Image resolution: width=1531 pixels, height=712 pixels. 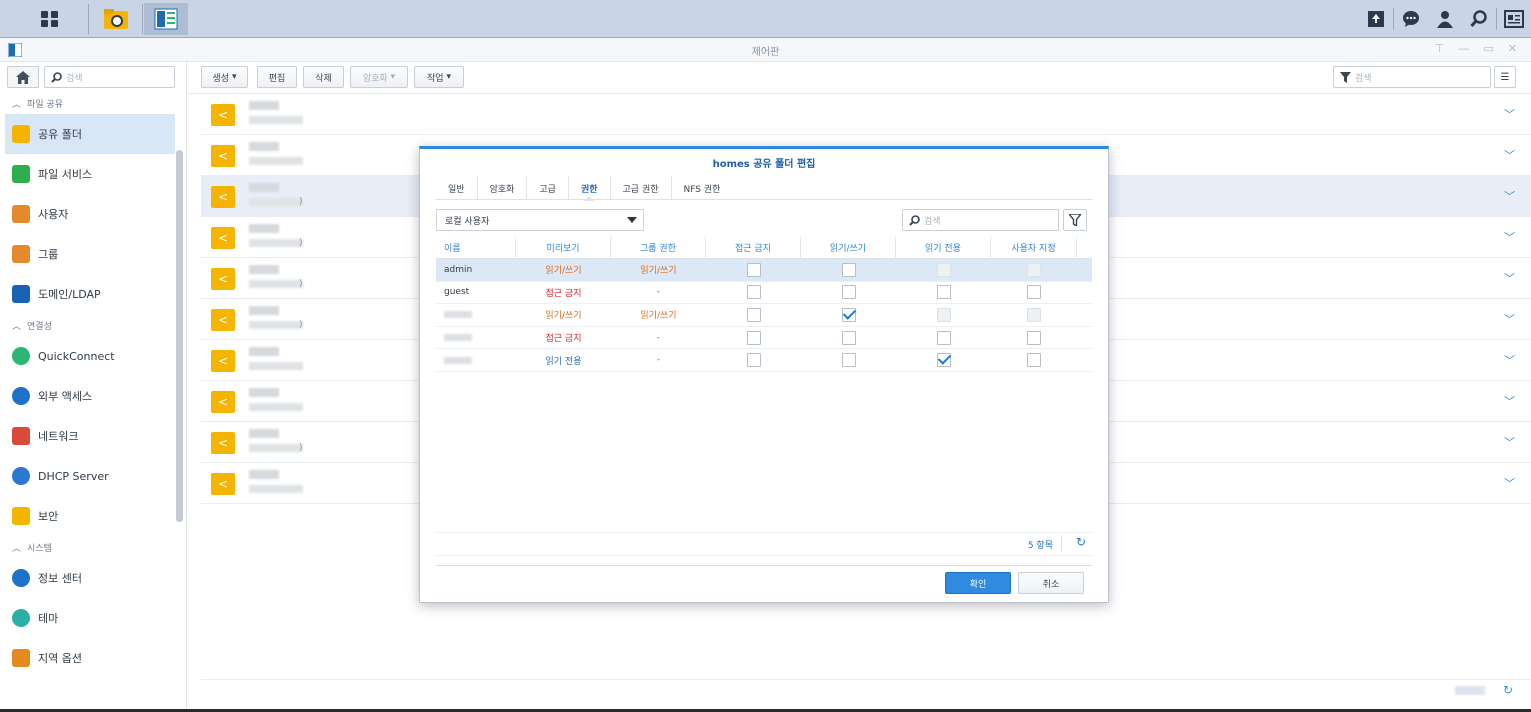 I want to click on column-header: 이름, so click(x=476, y=247).